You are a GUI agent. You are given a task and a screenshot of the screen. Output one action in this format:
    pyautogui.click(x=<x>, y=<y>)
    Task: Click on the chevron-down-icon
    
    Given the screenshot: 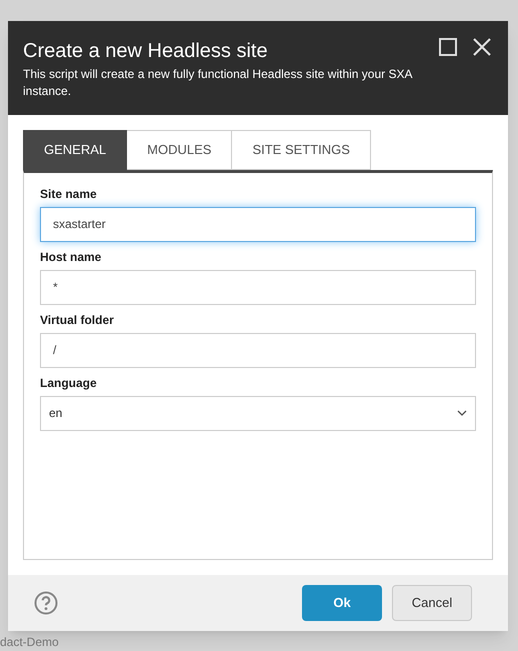 What is the action you would take?
    pyautogui.click(x=462, y=413)
    